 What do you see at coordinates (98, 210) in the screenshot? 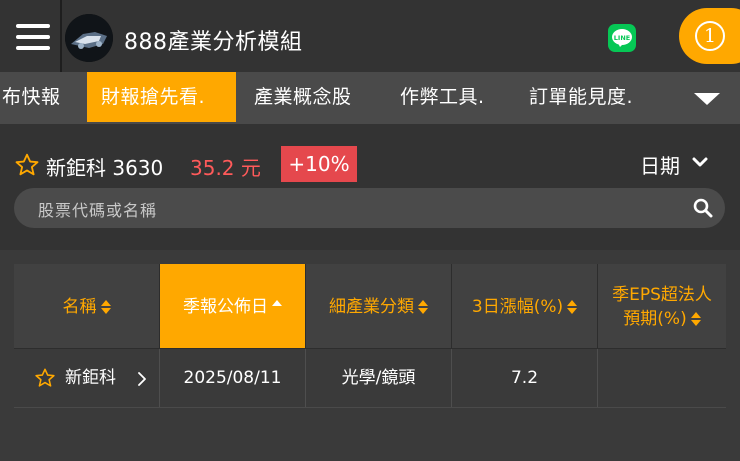
I see `search-placeholder: 股票代碼或名稱` at bounding box center [98, 210].